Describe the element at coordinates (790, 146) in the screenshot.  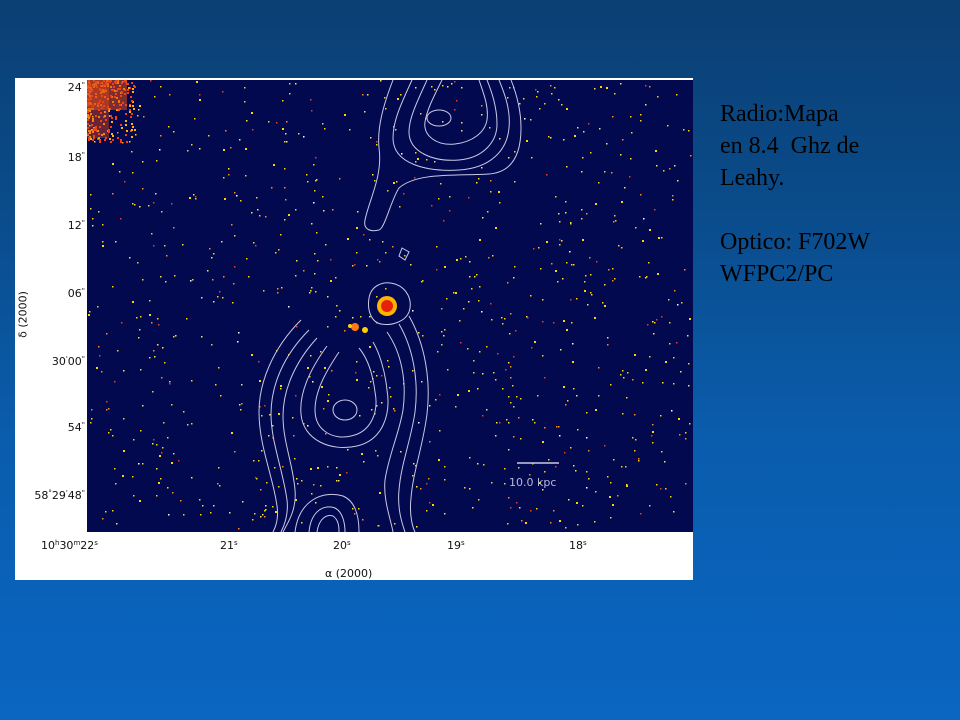
I see `caption-radio-line-2: en 8.4 Ghz de` at that location.